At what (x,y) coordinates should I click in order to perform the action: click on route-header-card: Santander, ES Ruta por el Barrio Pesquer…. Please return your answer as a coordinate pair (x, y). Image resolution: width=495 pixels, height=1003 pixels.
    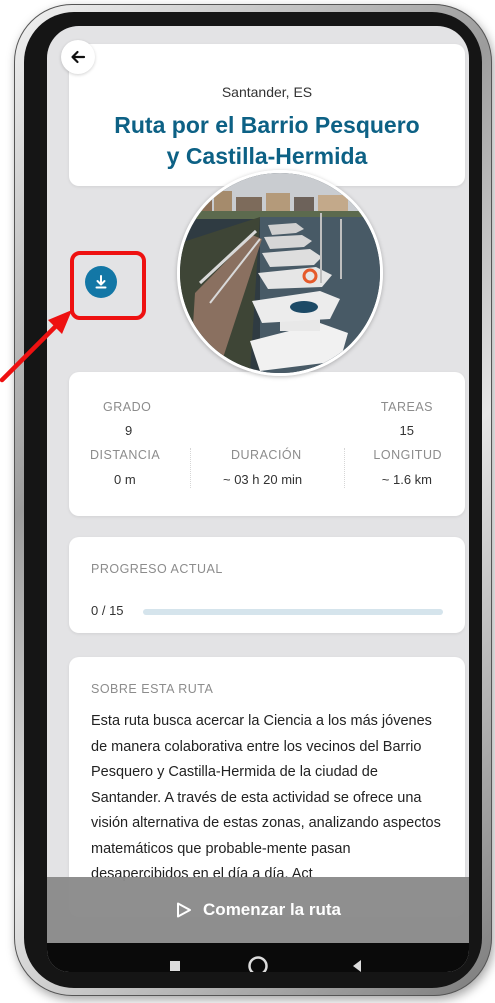
    Looking at the image, I should click on (267, 115).